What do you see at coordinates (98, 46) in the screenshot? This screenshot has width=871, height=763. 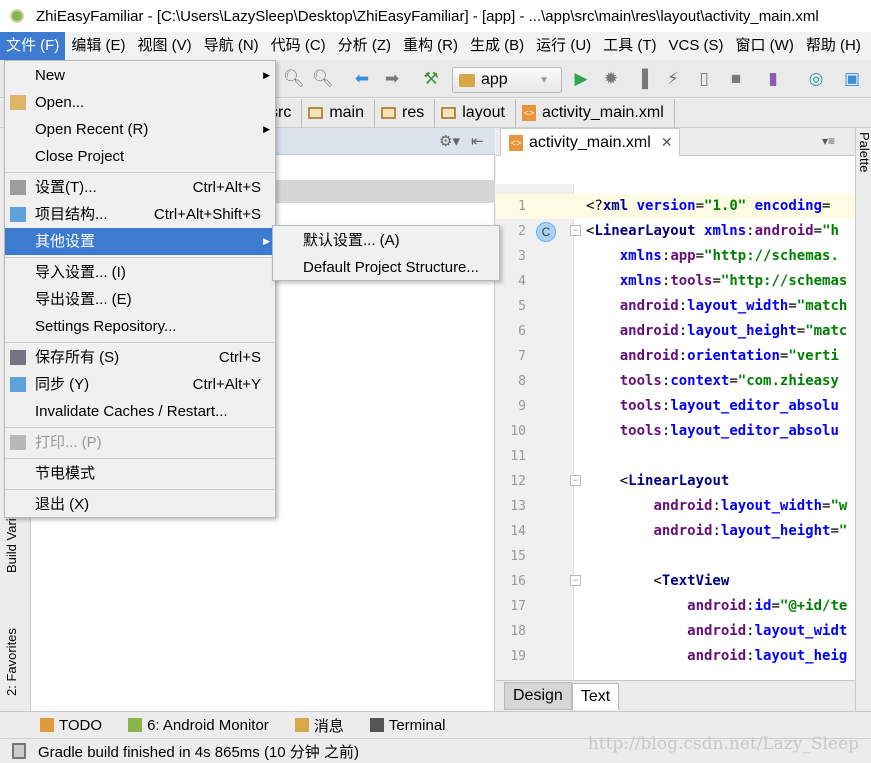 I see `menu-1: 编辑 (E)` at bounding box center [98, 46].